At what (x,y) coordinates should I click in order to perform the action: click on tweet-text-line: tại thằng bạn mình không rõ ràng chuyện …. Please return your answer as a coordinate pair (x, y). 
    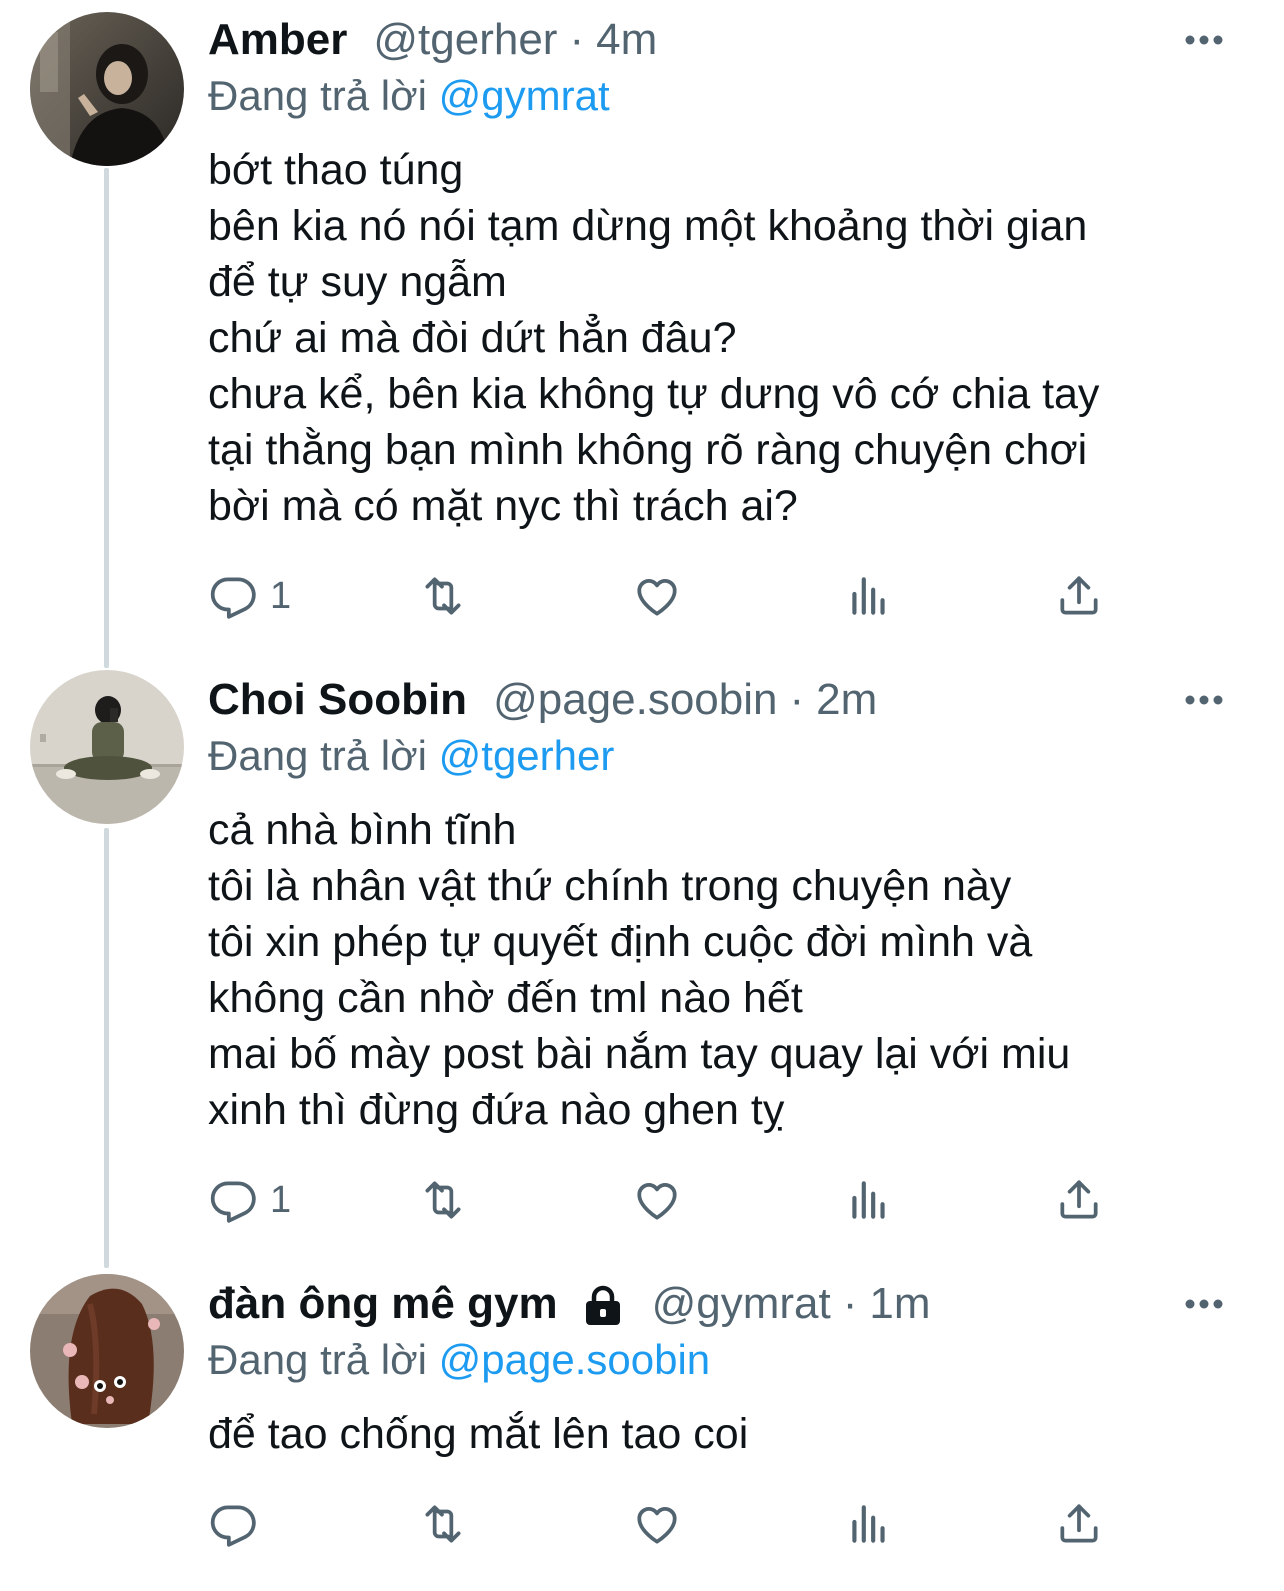
    Looking at the image, I should click on (648, 450).